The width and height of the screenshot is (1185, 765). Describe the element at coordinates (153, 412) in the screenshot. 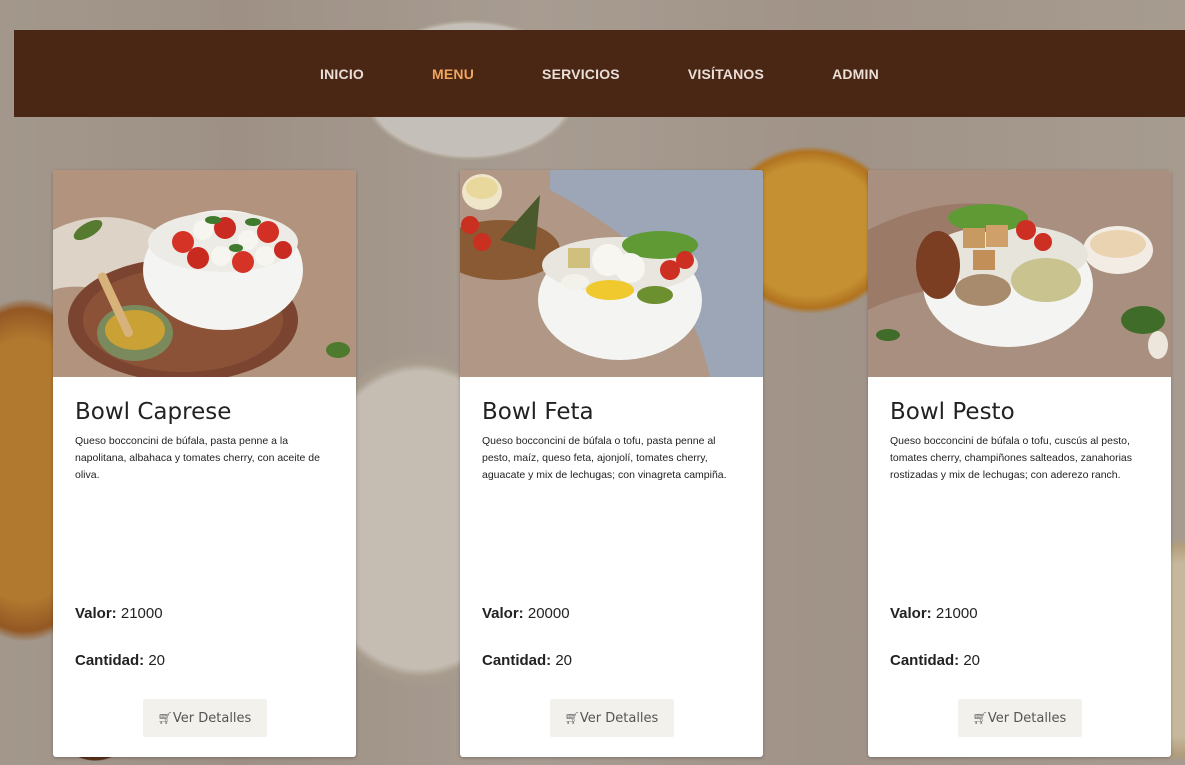

I see `product-title: Bowl Caprese` at that location.